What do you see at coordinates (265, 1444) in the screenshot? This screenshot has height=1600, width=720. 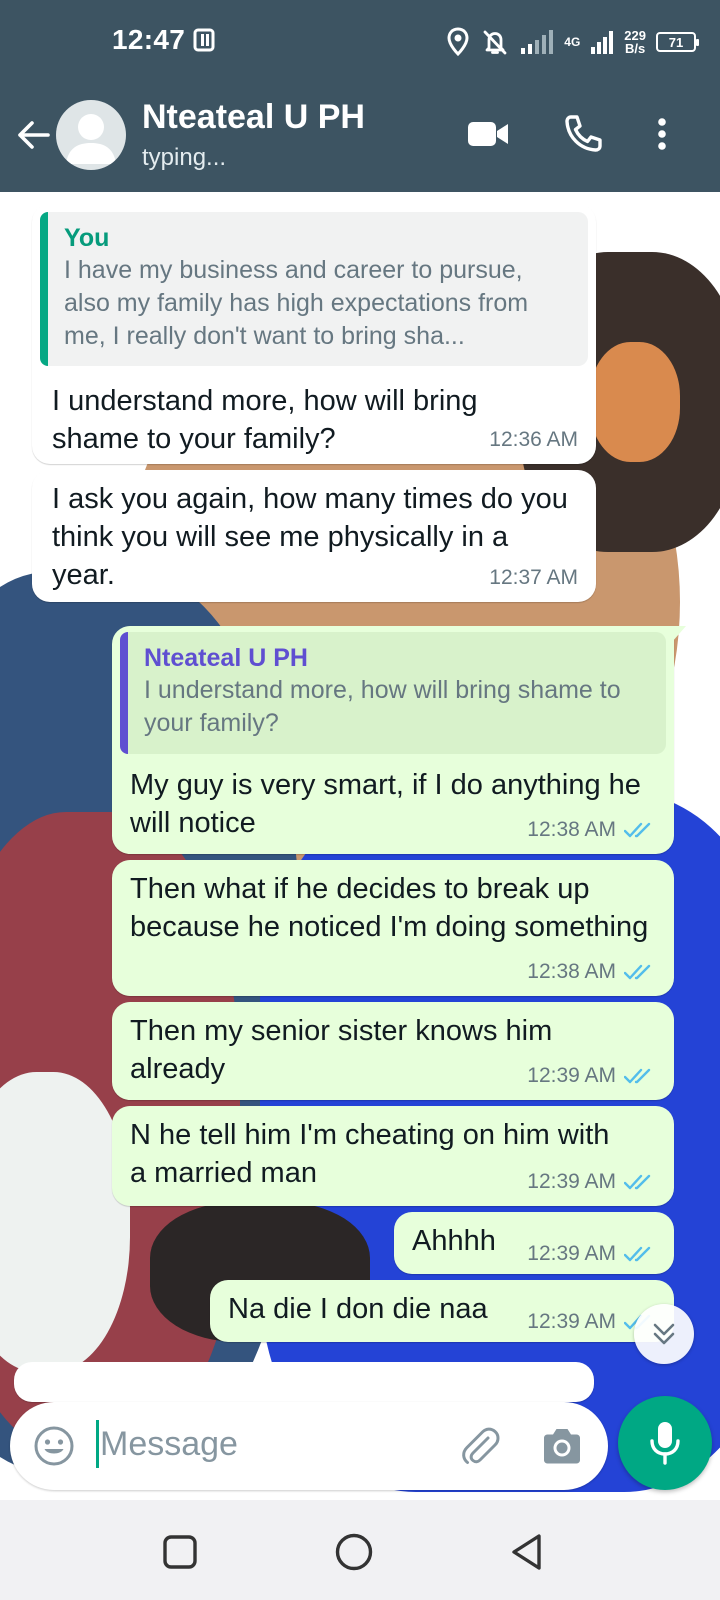 I see `message-input` at bounding box center [265, 1444].